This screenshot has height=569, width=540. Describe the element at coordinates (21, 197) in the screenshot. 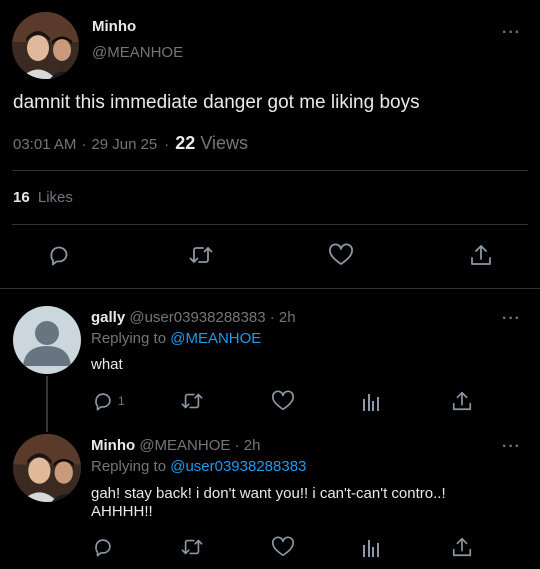

I see `likes-count: 16` at that location.